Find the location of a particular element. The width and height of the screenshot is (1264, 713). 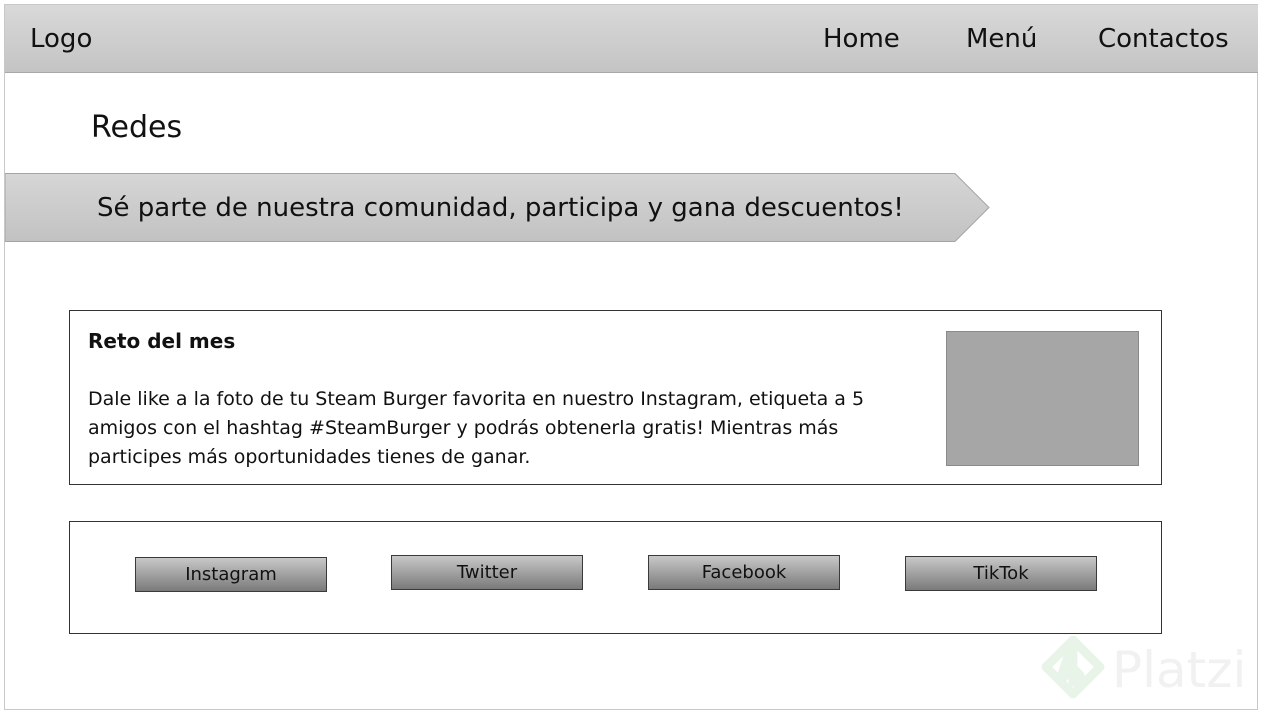

challenge-title: Reto del mes is located at coordinates (162, 341).